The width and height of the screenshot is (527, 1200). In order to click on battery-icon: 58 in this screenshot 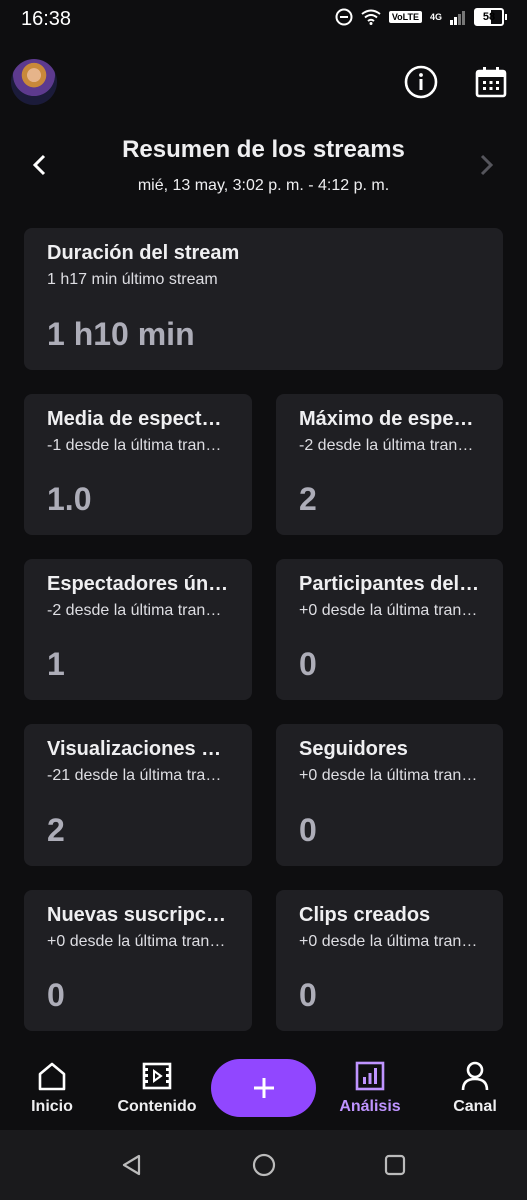, I will do `click(490, 17)`.